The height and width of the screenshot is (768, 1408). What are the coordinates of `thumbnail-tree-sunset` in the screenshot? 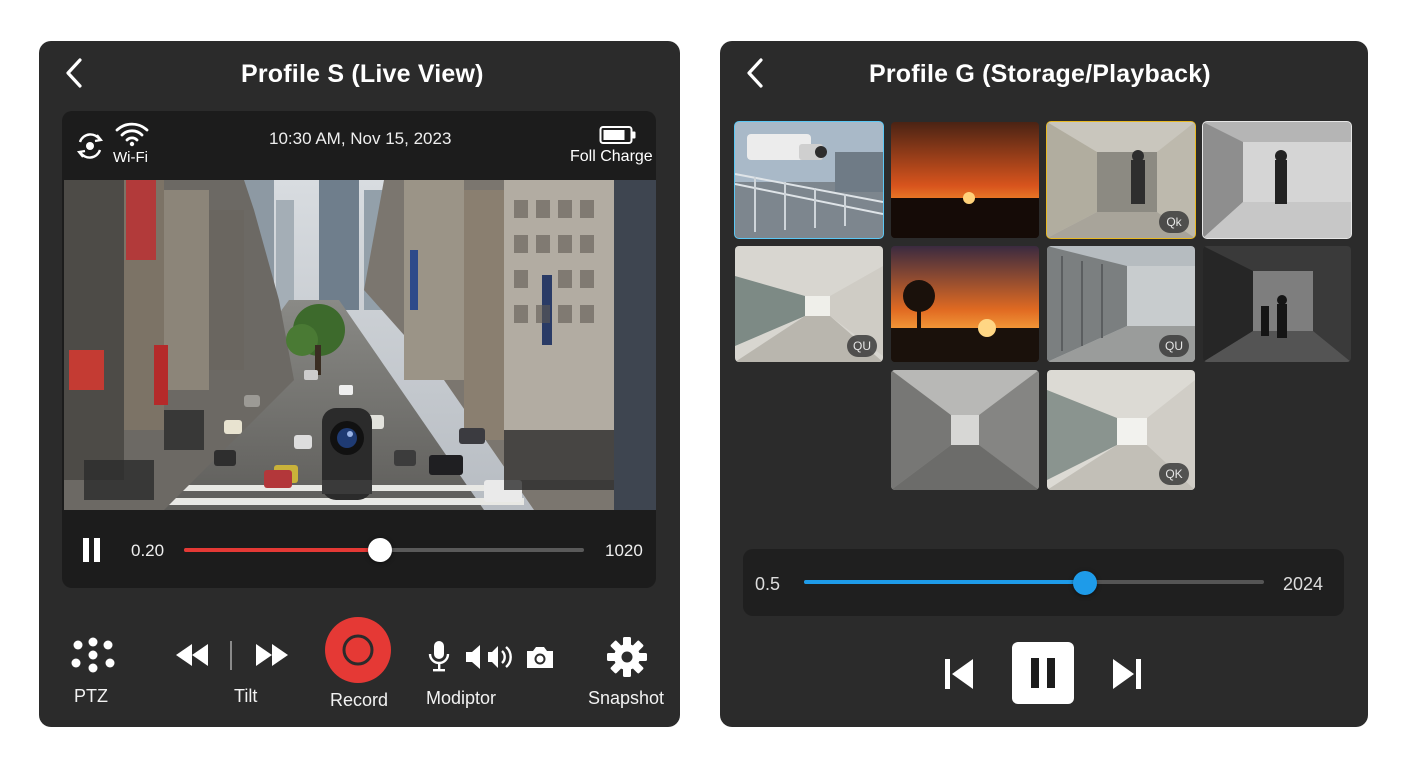 It's located at (965, 304).